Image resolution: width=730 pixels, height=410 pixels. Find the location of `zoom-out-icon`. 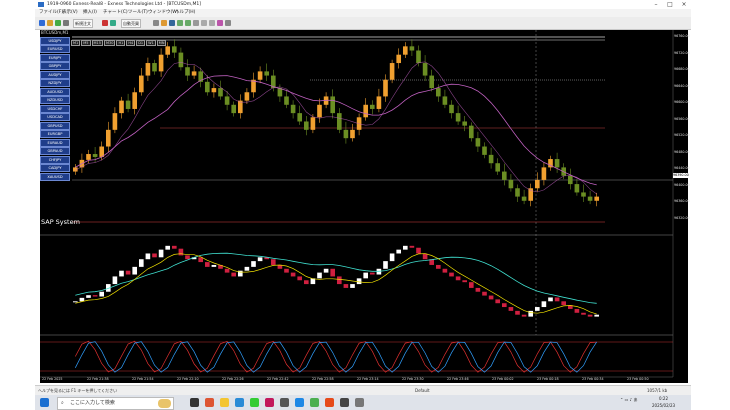

zoom-out-icon is located at coordinates (188, 23).